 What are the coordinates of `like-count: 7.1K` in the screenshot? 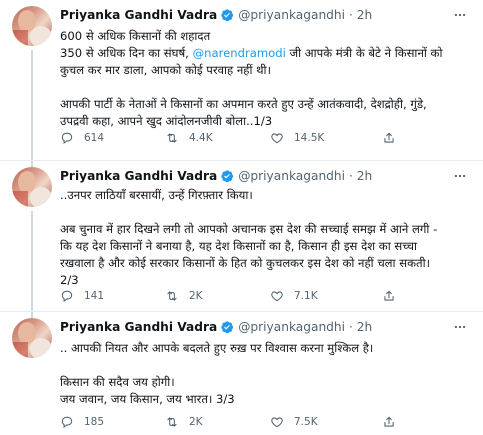 It's located at (306, 296).